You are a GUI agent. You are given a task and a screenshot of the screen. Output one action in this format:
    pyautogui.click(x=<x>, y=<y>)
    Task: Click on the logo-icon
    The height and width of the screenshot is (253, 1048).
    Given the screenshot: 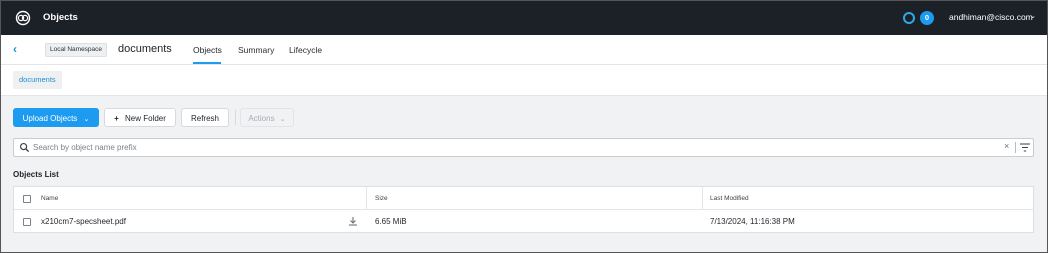 What is the action you would take?
    pyautogui.click(x=23, y=18)
    